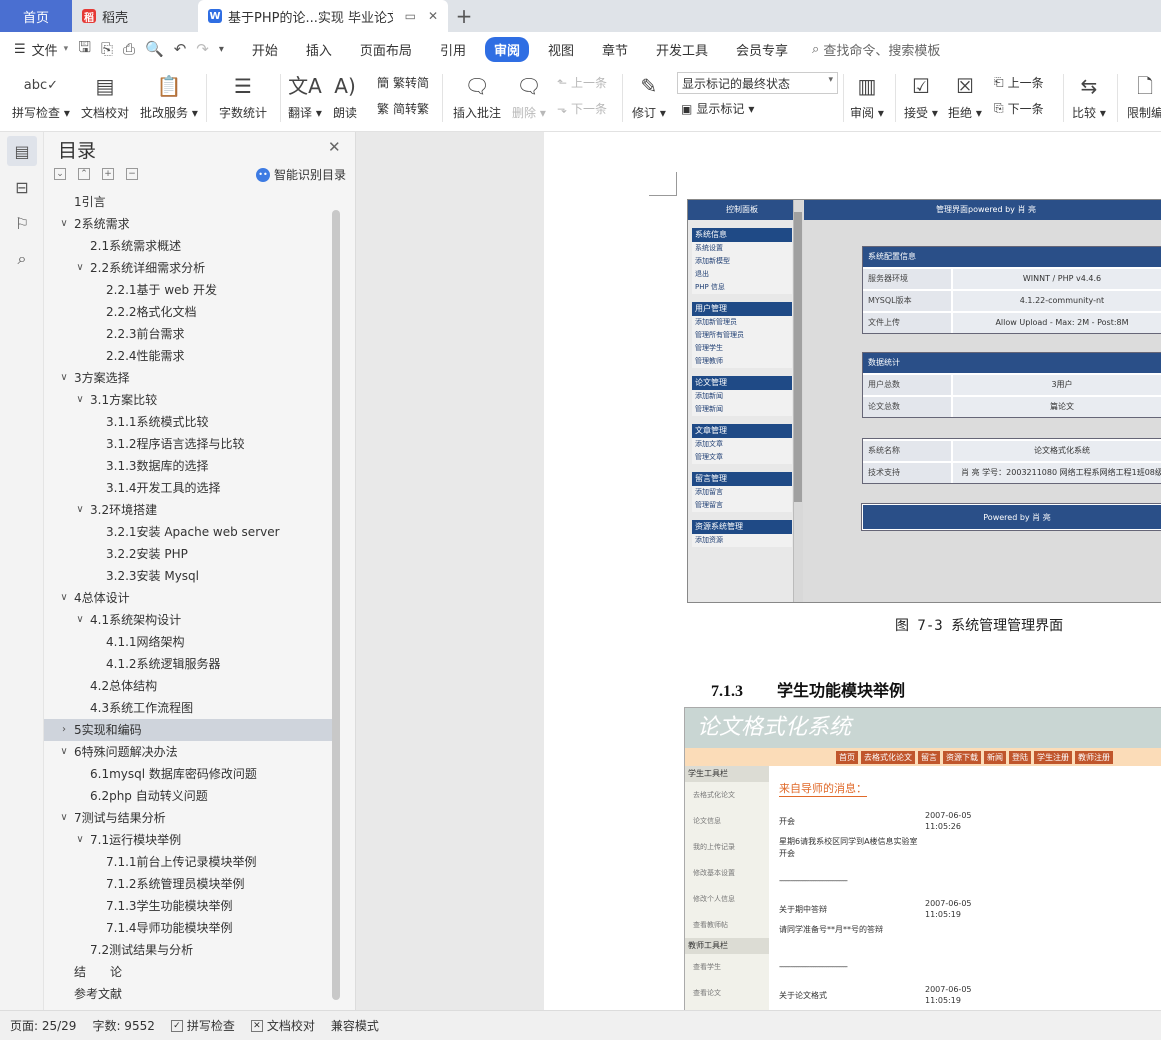  What do you see at coordinates (188, 224) in the screenshot?
I see `toc-item: ∨ 2系统需求` at bounding box center [188, 224].